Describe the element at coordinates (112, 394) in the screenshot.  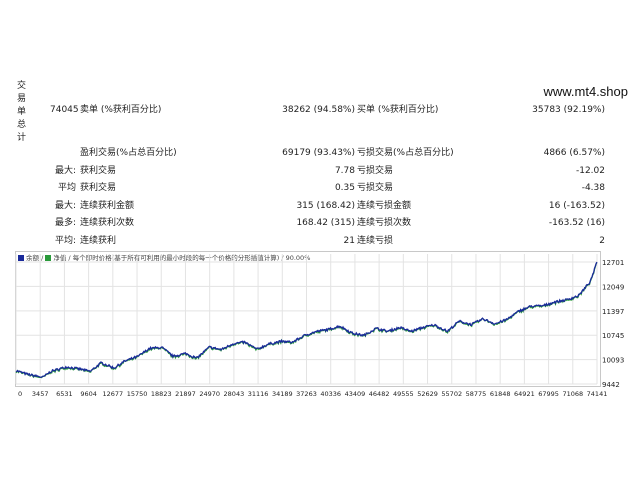
I see `x-tick-label: 12677` at that location.